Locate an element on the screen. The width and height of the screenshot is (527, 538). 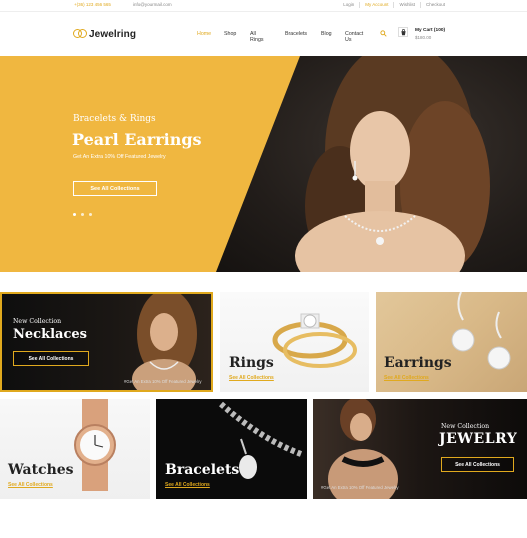
jewelry-model-image is located at coordinates (363, 449).